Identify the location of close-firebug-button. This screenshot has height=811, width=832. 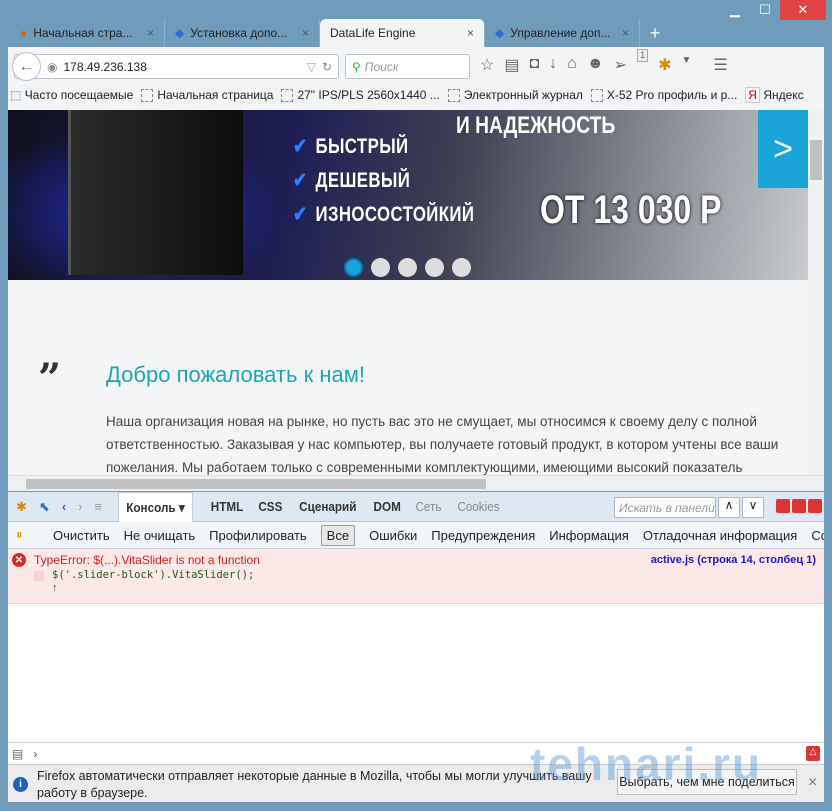
(815, 506).